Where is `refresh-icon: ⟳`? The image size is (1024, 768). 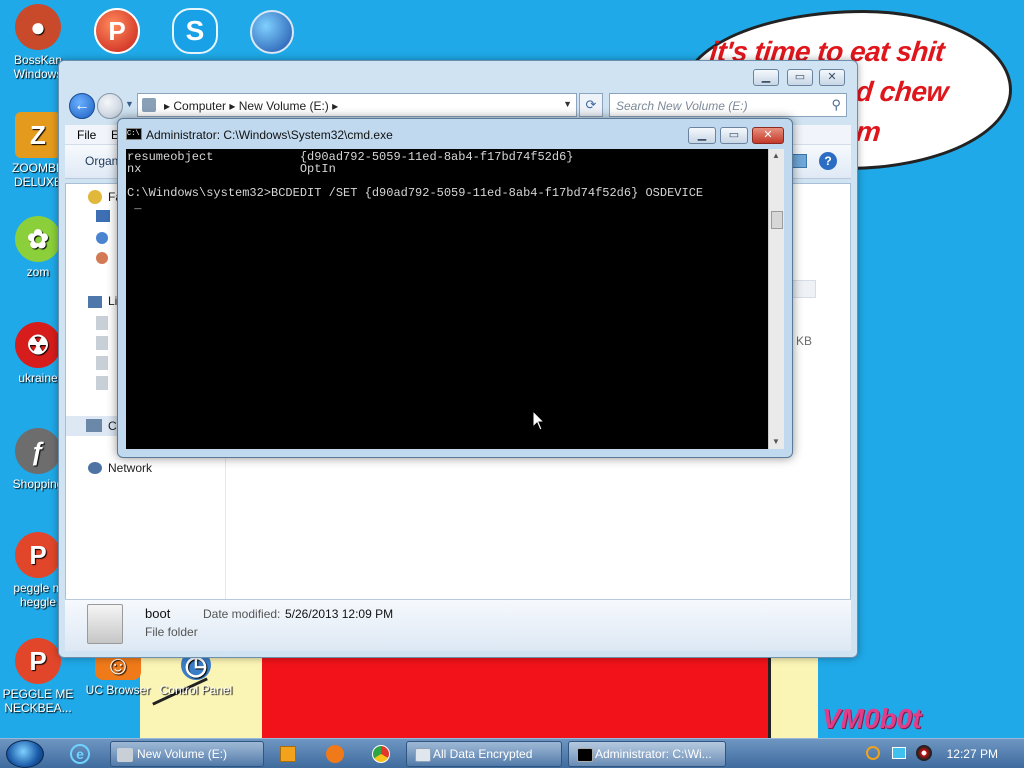
refresh-icon: ⟳ is located at coordinates (591, 105).